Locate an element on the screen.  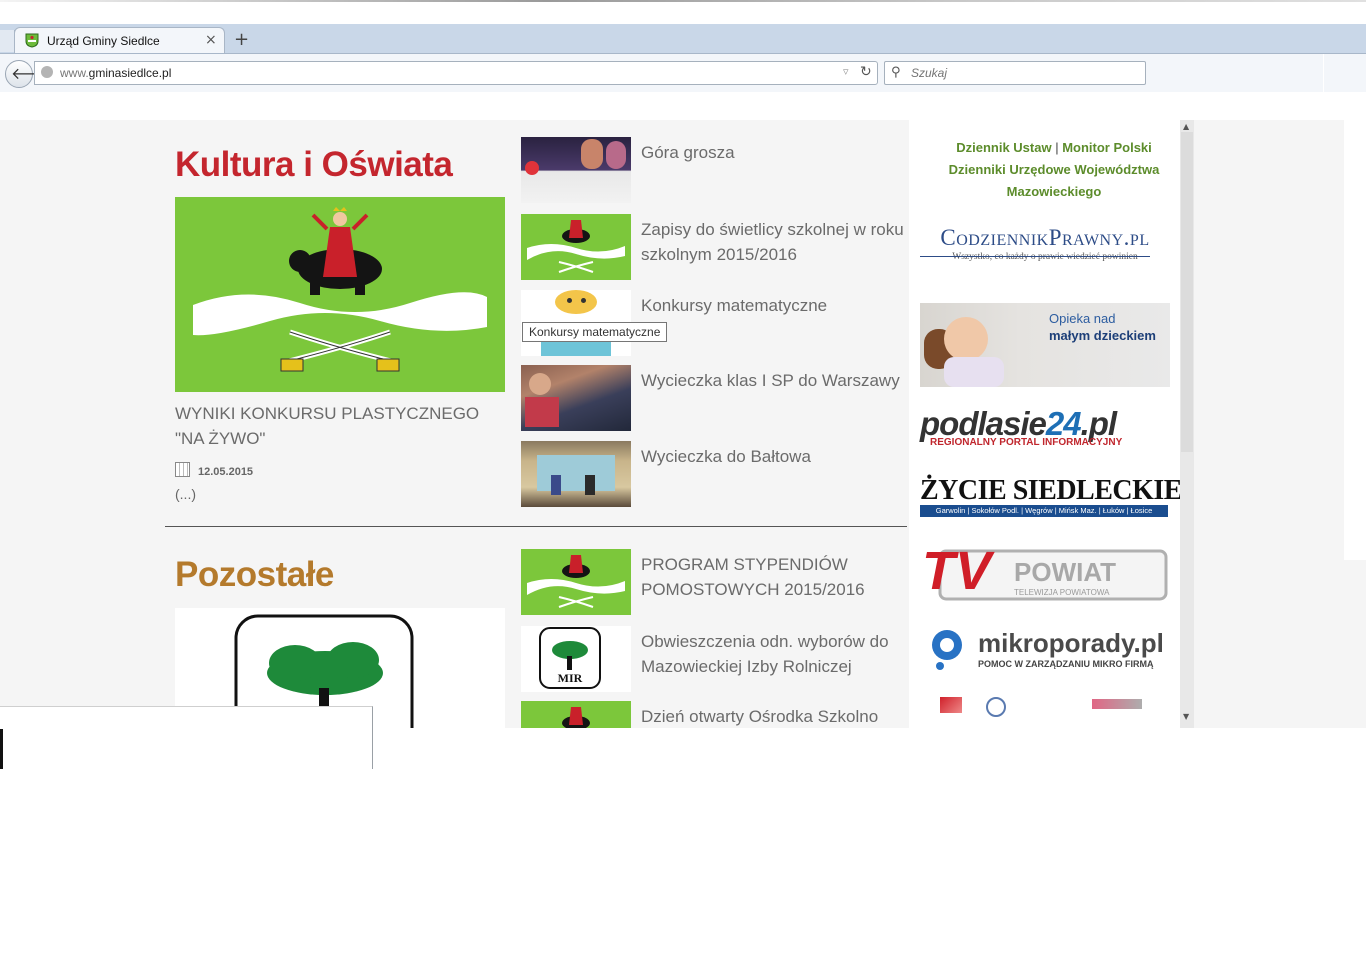
navigation-bar: 🡐 www.gminasiedlce.pl ▿ ↻ ⚲ is located at coordinates (683, 73).